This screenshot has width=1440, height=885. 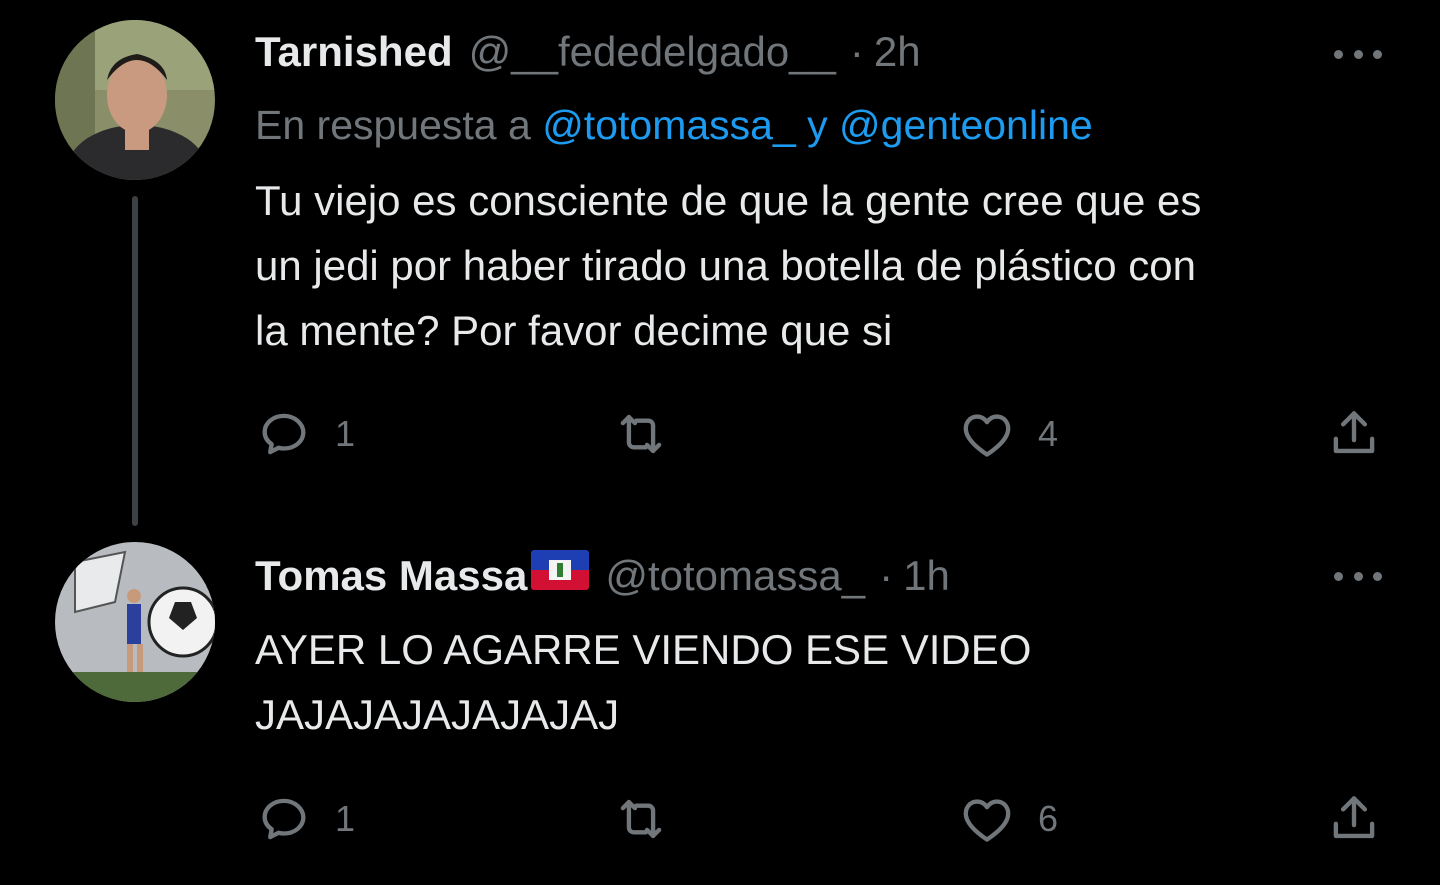 I want to click on author-name: Tarnished, so click(x=354, y=52).